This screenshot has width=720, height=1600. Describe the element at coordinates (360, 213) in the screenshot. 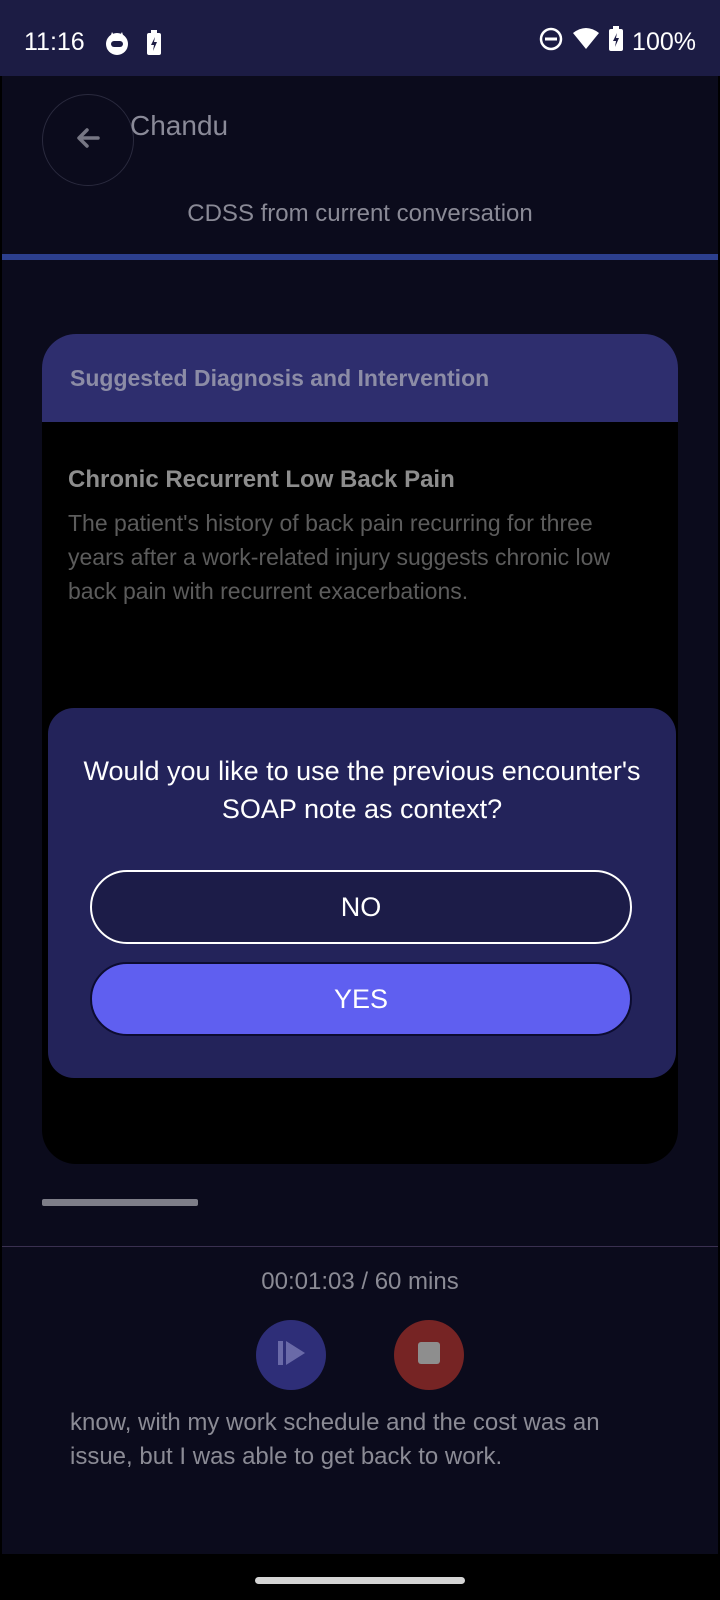

I see `tab-label: CDSS from current conversation` at that location.